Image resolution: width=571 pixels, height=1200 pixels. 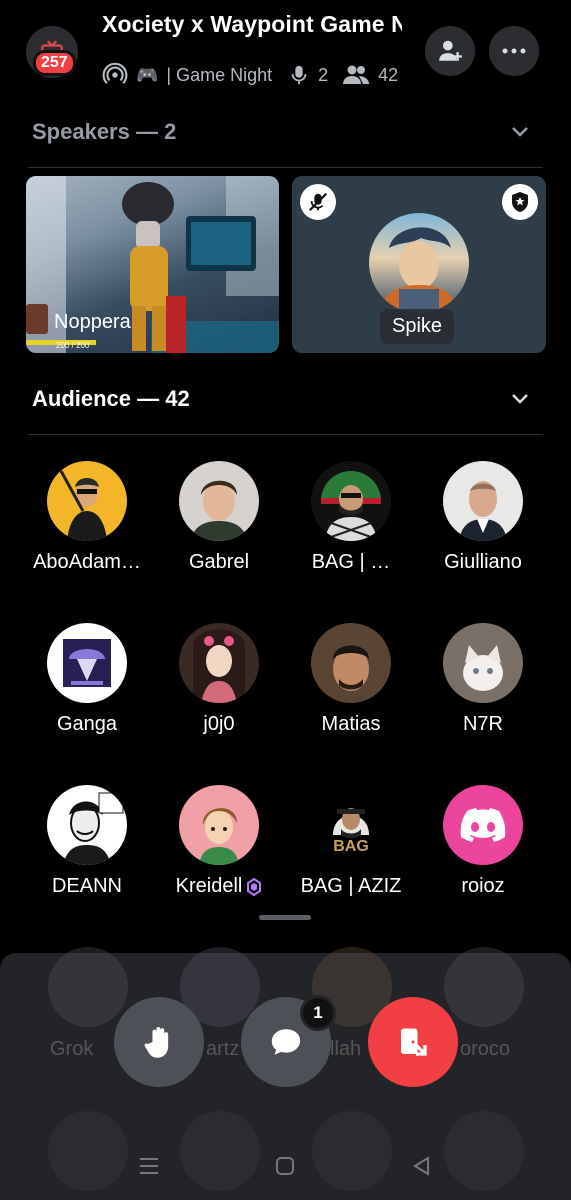 I want to click on invite-button, so click(x=450, y=51).